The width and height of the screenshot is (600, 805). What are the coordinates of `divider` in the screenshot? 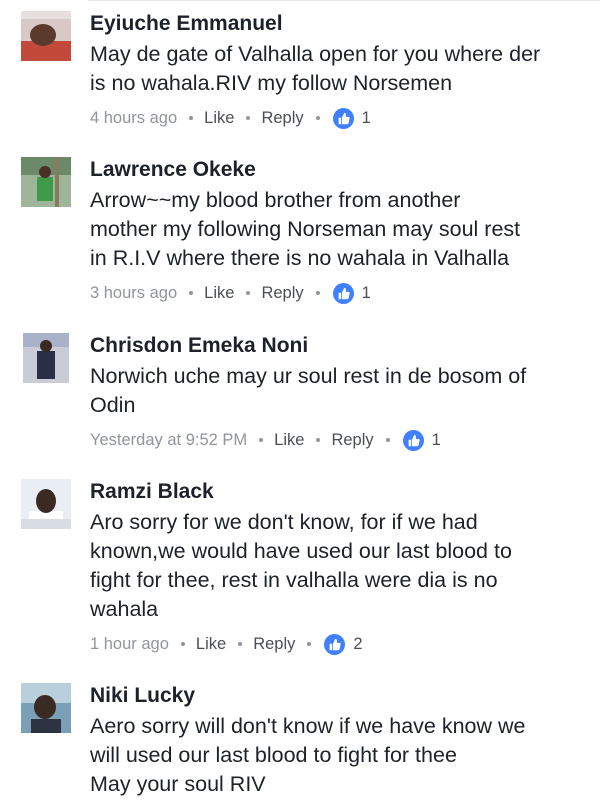 It's located at (344, 0).